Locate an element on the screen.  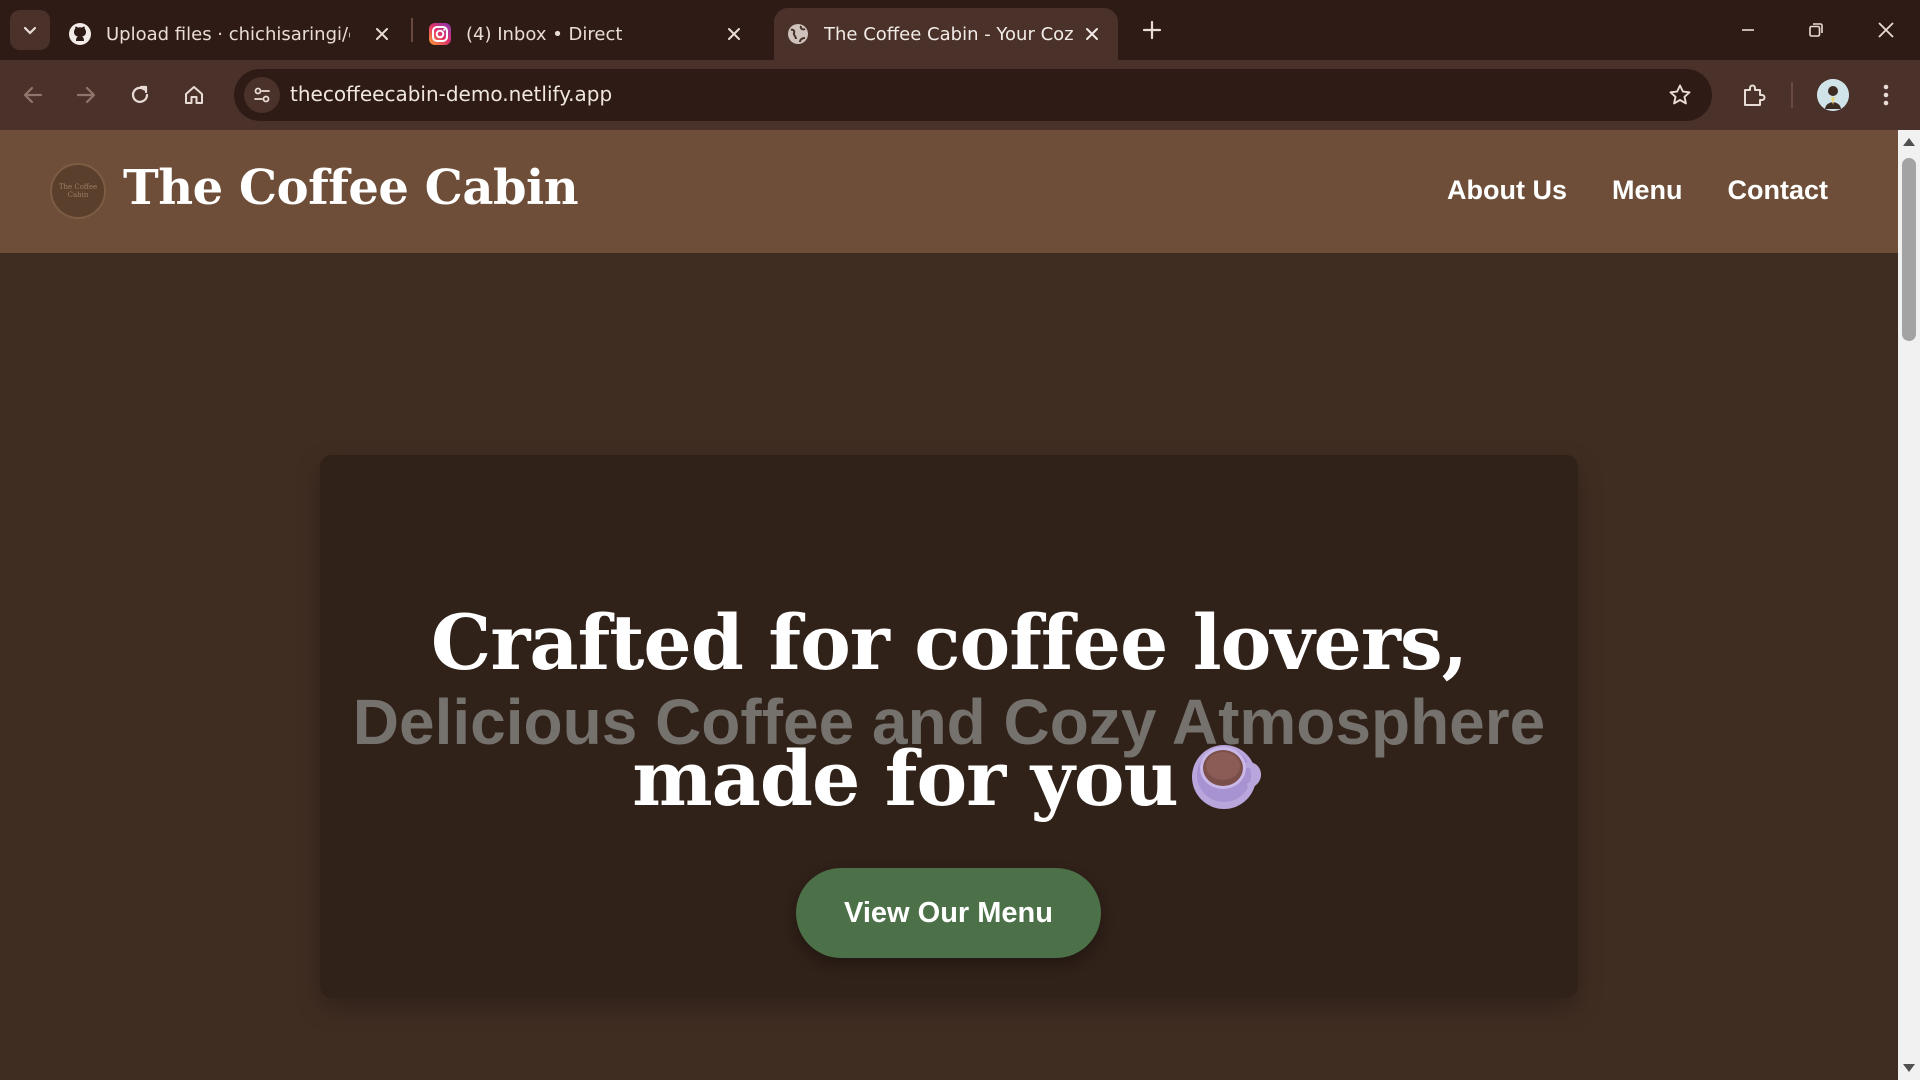
hero-title-text: Crafted for coffee lovers, made for you is located at coordinates (949, 710).